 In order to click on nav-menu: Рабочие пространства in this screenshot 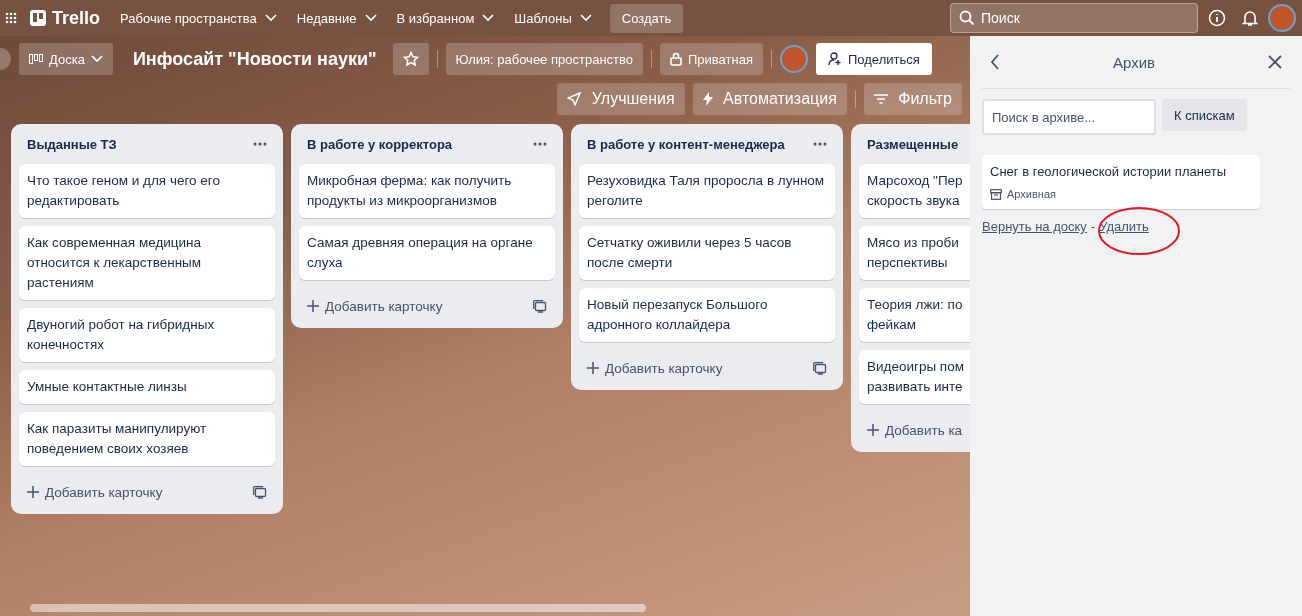, I will do `click(198, 18)`.